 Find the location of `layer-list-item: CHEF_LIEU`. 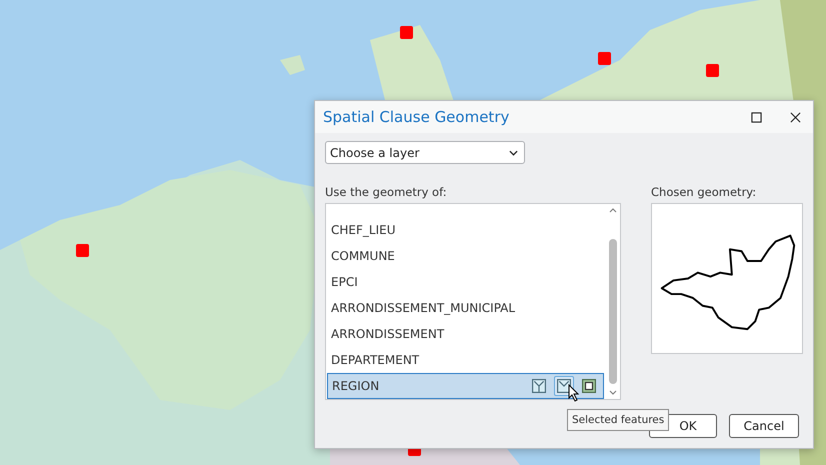

layer-list-item: CHEF_LIEU is located at coordinates (465, 230).